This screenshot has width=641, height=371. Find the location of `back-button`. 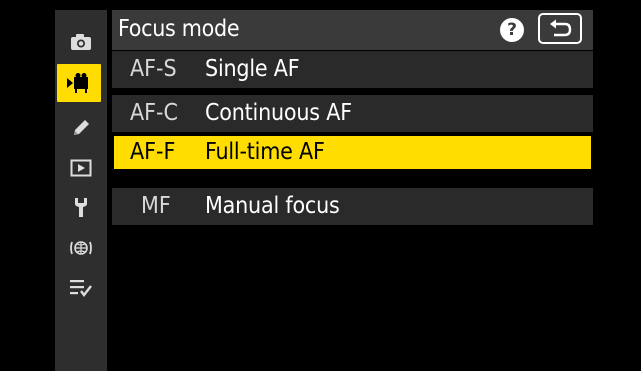

back-button is located at coordinates (560, 28).